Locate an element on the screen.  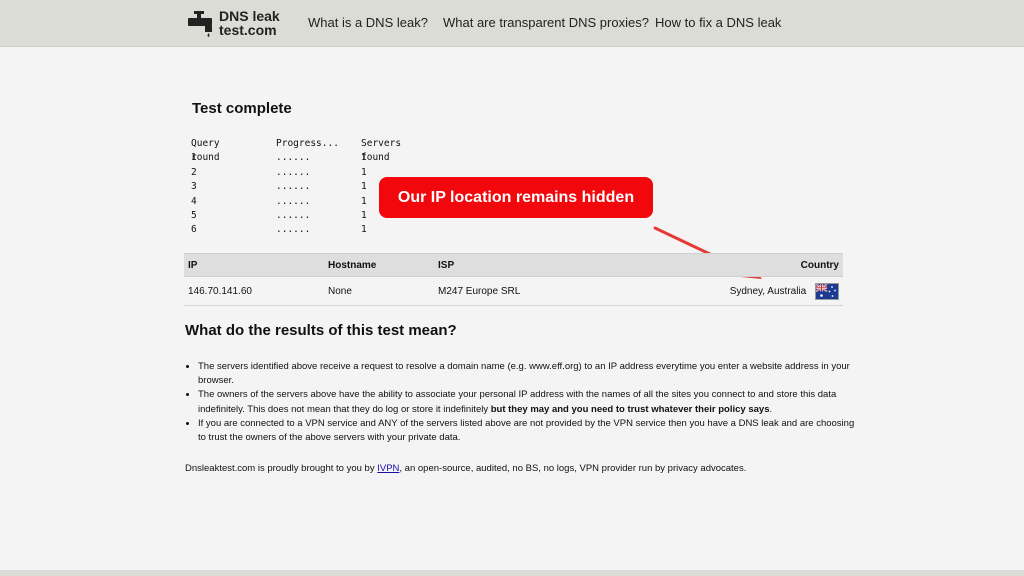
cell-hostname: None is located at coordinates (379, 291).